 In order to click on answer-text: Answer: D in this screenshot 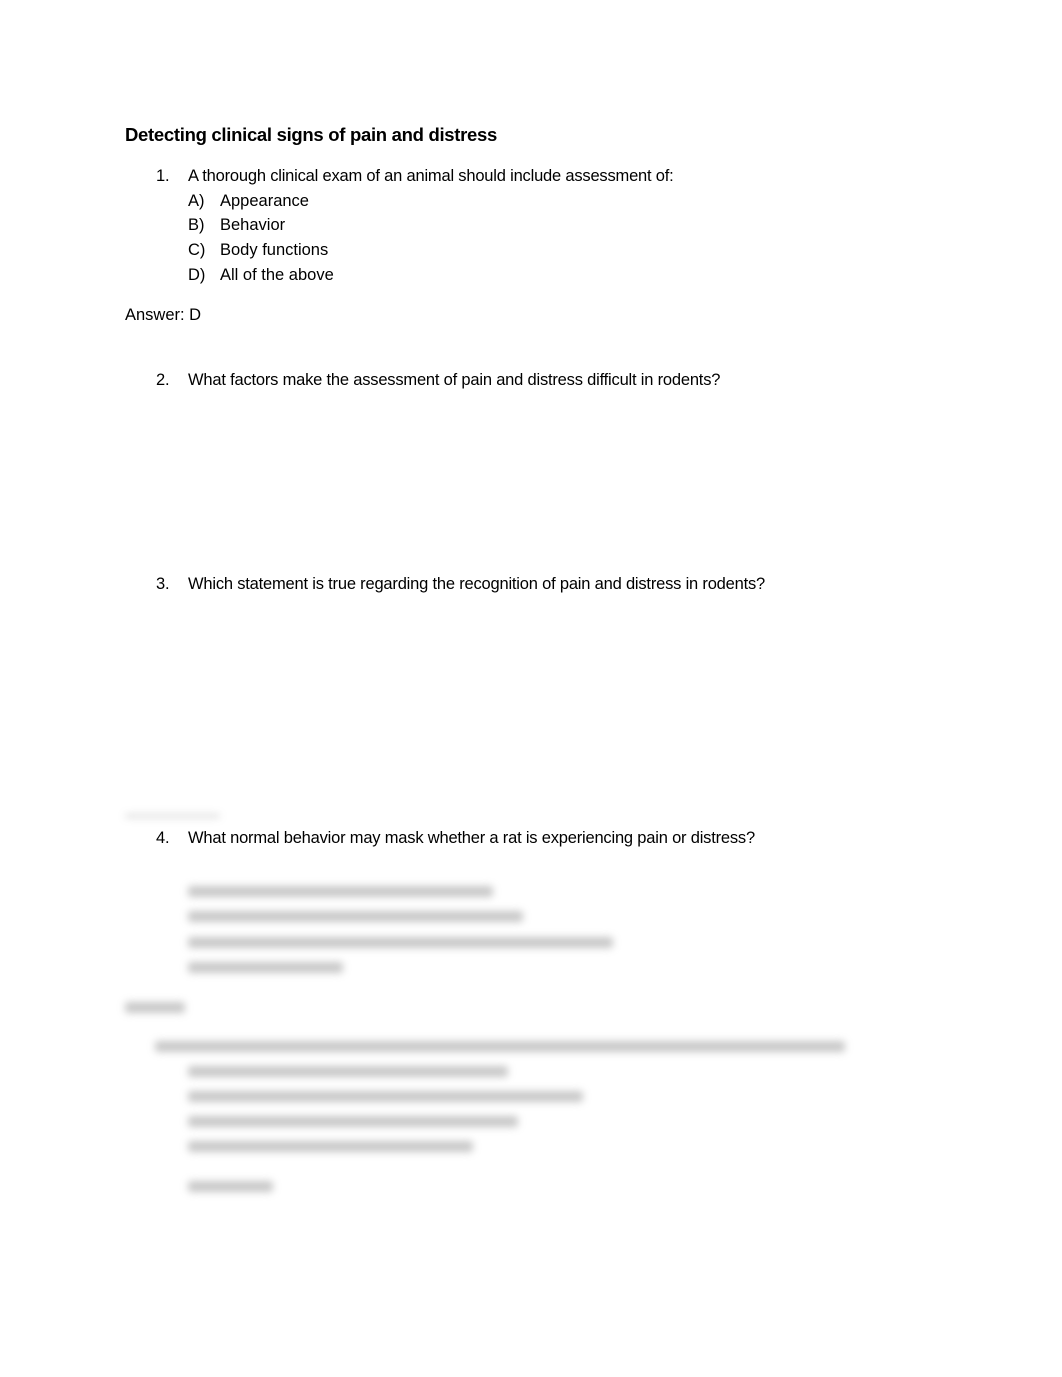, I will do `click(163, 315)`.